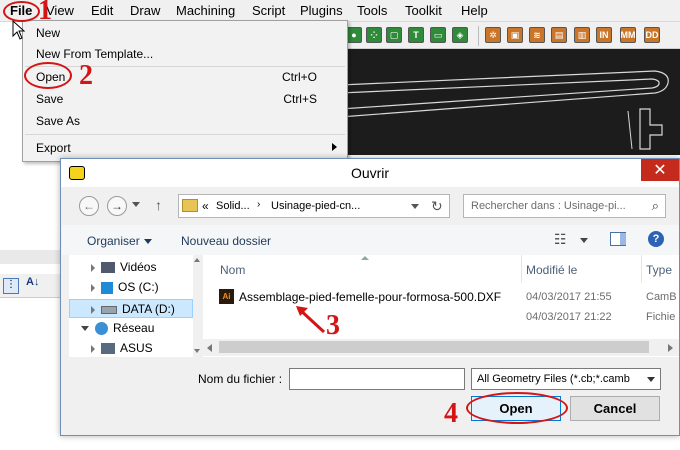  Describe the element at coordinates (190, 205) in the screenshot. I see `folder-icon` at that location.